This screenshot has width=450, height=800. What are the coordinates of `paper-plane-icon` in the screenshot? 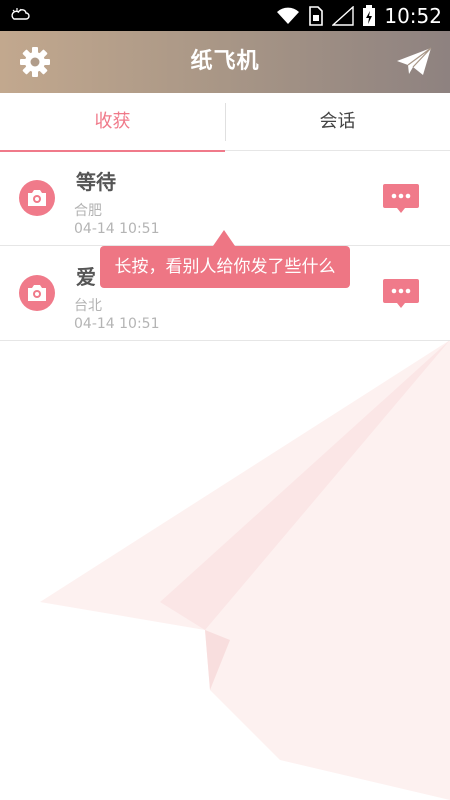 It's located at (414, 62).